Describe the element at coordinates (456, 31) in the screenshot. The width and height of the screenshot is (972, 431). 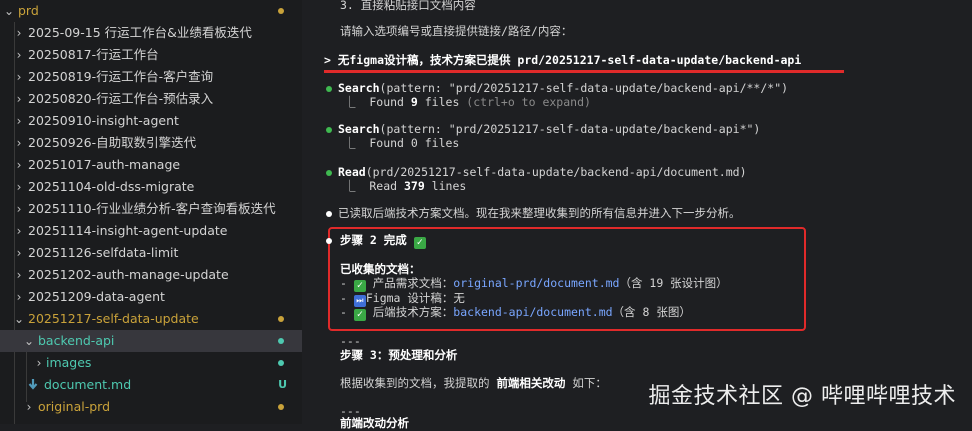
I see `prompt-question: 请输入选项编号或直接提供链接/路径/内容：` at that location.